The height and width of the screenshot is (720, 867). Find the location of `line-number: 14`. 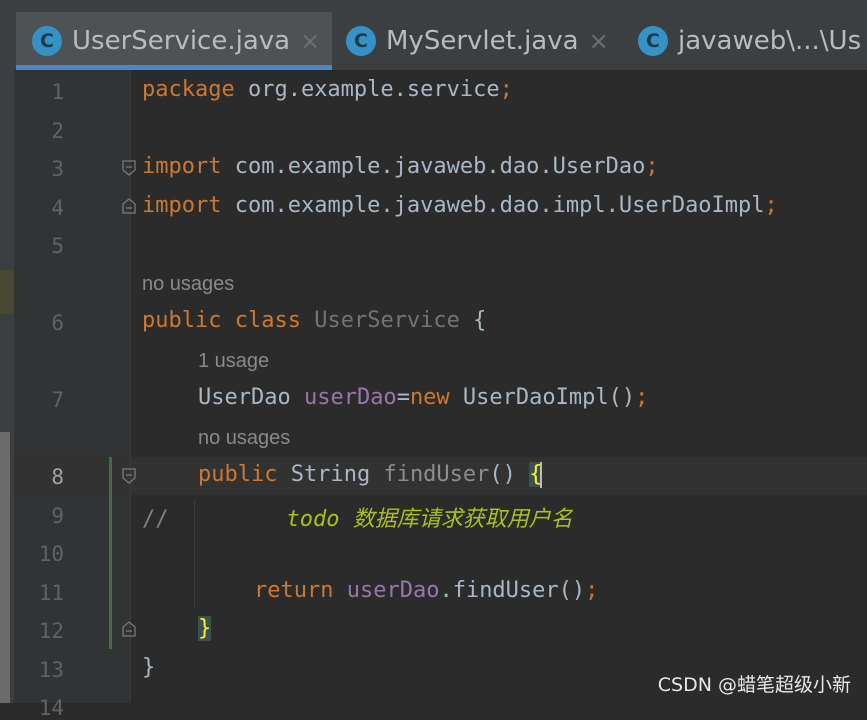

line-number: 14 is located at coordinates (51, 708).